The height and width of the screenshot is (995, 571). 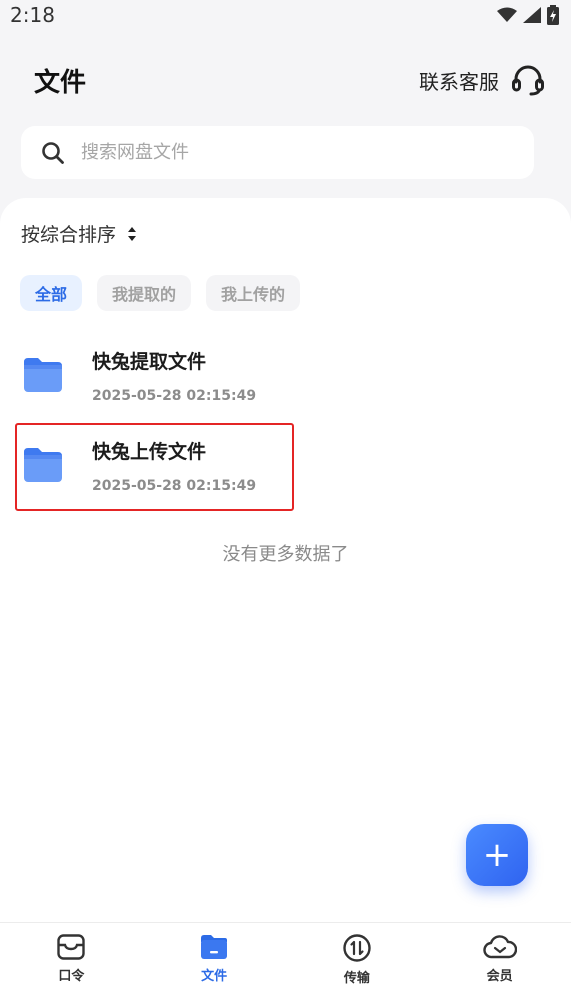 What do you see at coordinates (132, 233) in the screenshot?
I see `sort-arrows-icon` at bounding box center [132, 233].